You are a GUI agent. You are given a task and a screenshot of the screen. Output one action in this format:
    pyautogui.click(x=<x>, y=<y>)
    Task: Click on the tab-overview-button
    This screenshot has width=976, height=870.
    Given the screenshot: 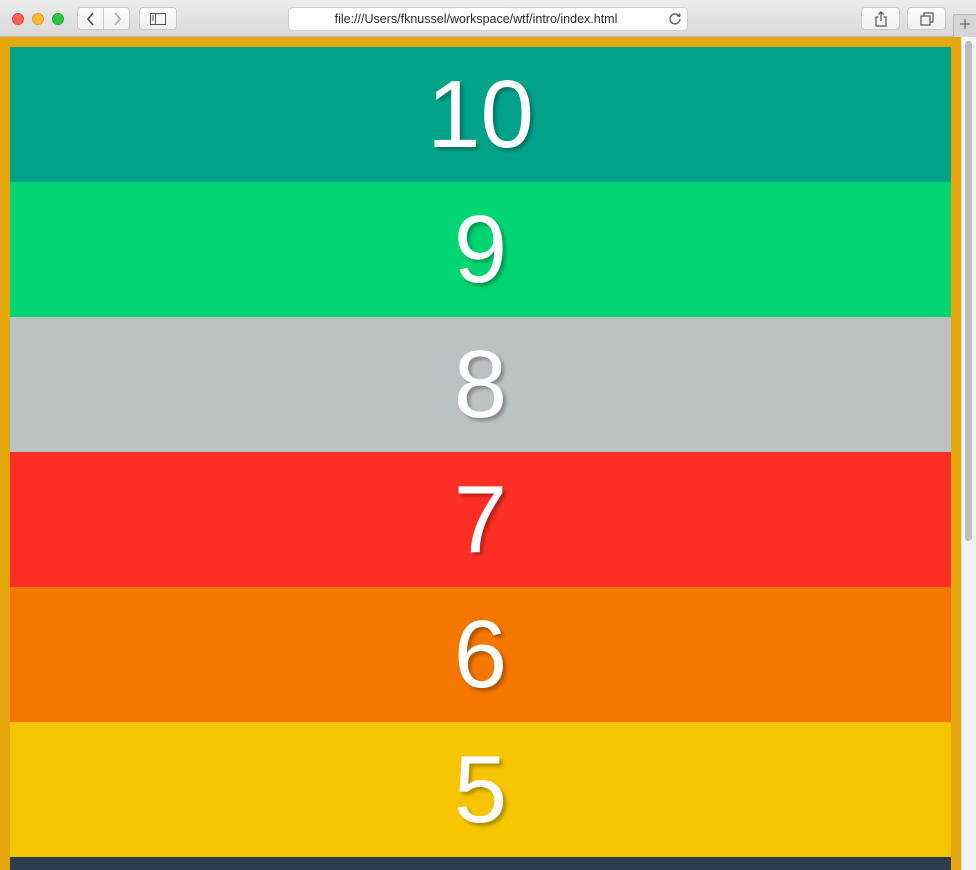 What is the action you would take?
    pyautogui.click(x=926, y=18)
    